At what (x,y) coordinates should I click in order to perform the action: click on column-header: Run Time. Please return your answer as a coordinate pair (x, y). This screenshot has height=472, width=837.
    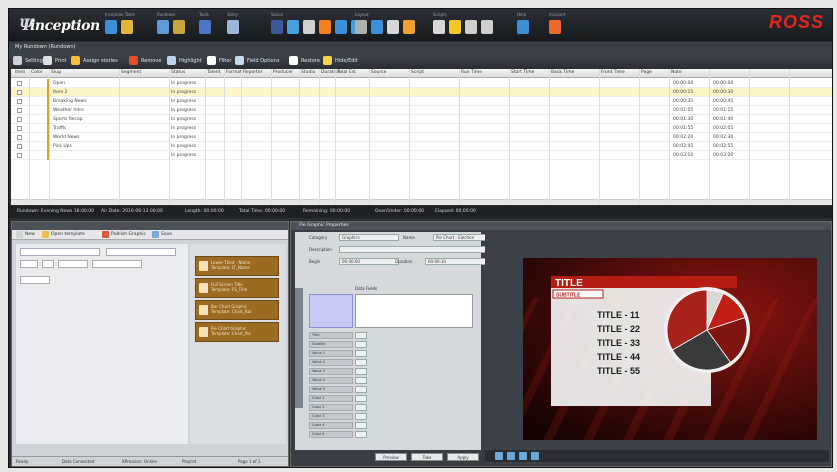
    Looking at the image, I should click on (471, 72).